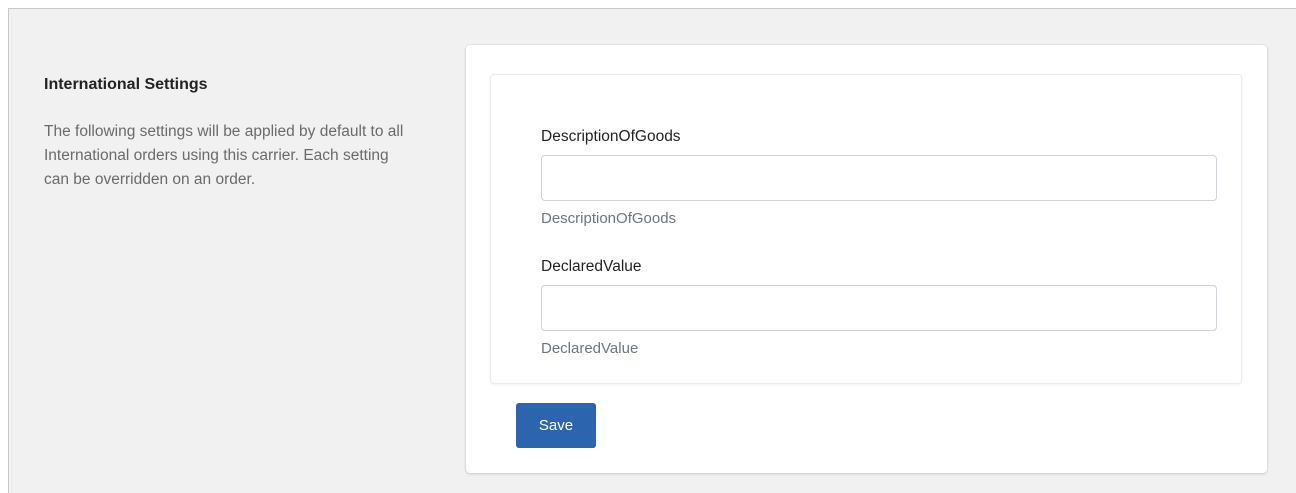 The width and height of the screenshot is (1296, 493). Describe the element at coordinates (611, 136) in the screenshot. I see `description-of-goods-label: DescriptionOfGoods` at that location.